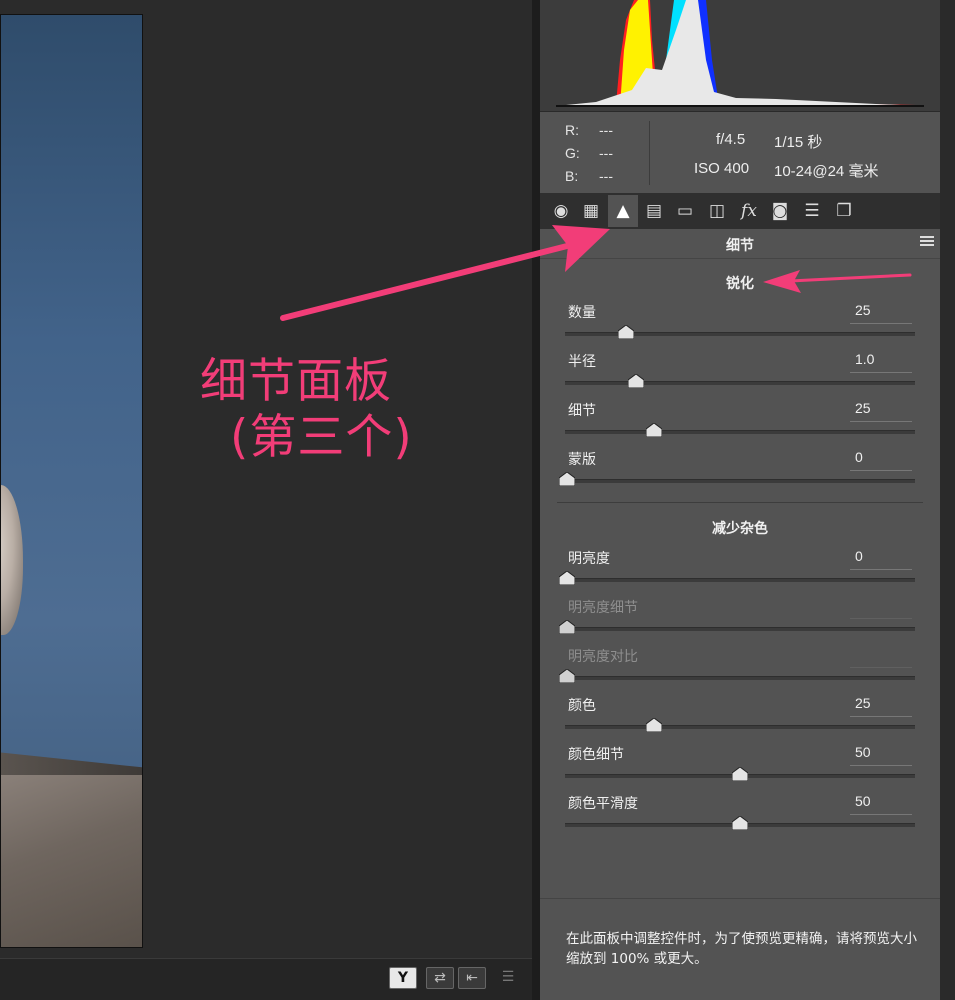 The height and width of the screenshot is (1000, 955). I want to click on iso-value: ISO 400, so click(722, 168).